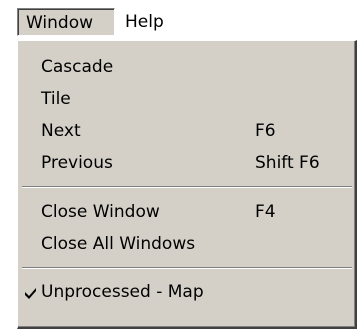 Image resolution: width=360 pixels, height=329 pixels. I want to click on menu-item-next: Next F6, so click(186, 131).